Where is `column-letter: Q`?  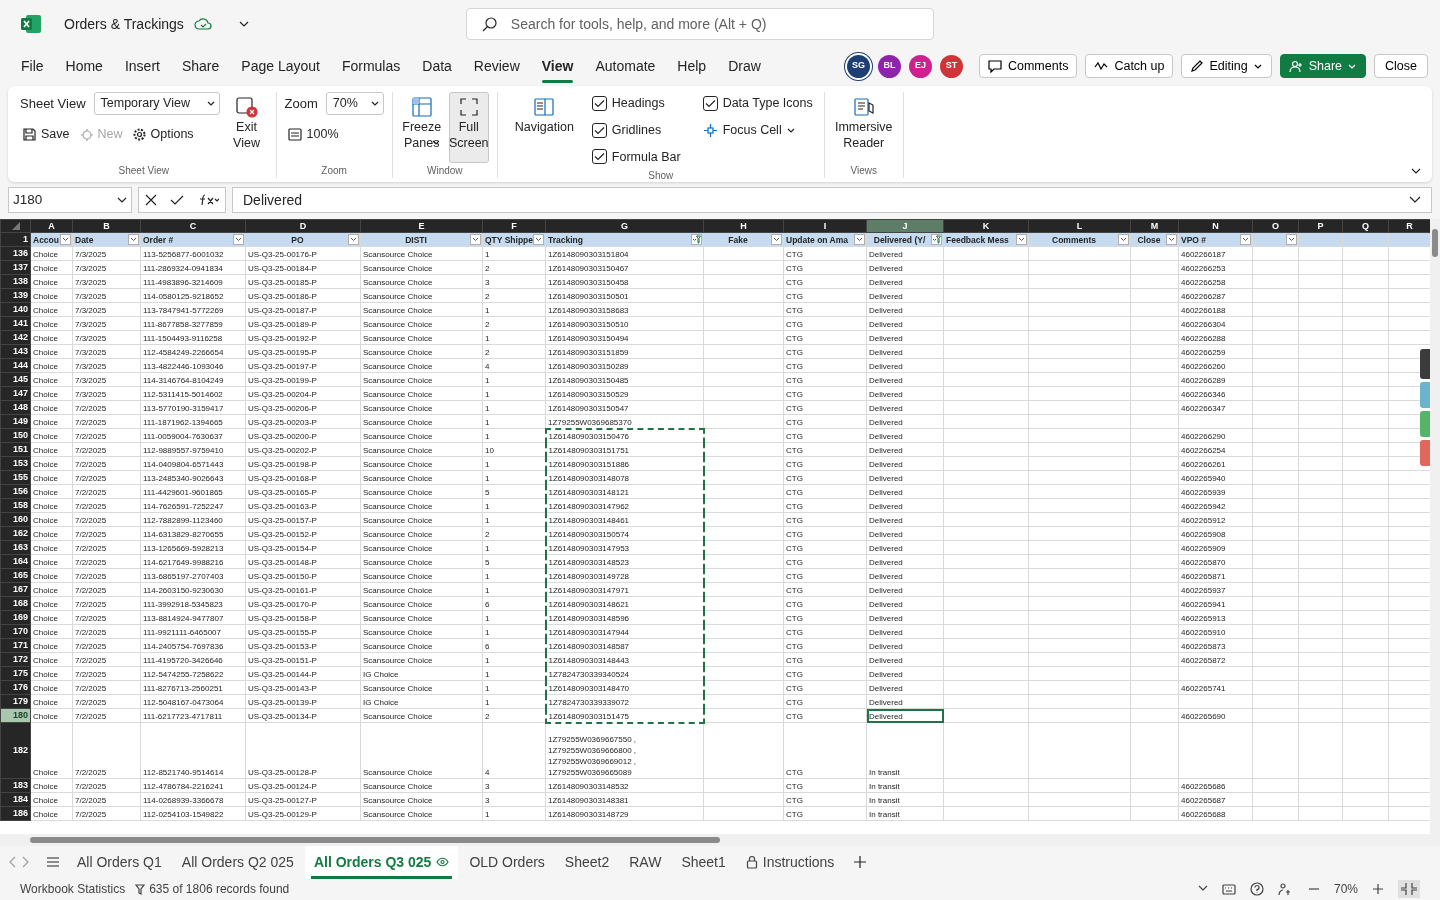 column-letter: Q is located at coordinates (1365, 226).